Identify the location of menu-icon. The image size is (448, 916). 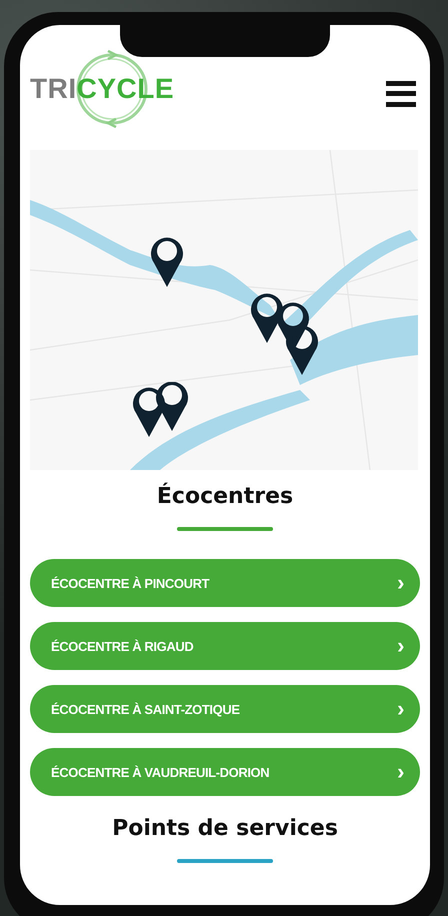
(401, 93).